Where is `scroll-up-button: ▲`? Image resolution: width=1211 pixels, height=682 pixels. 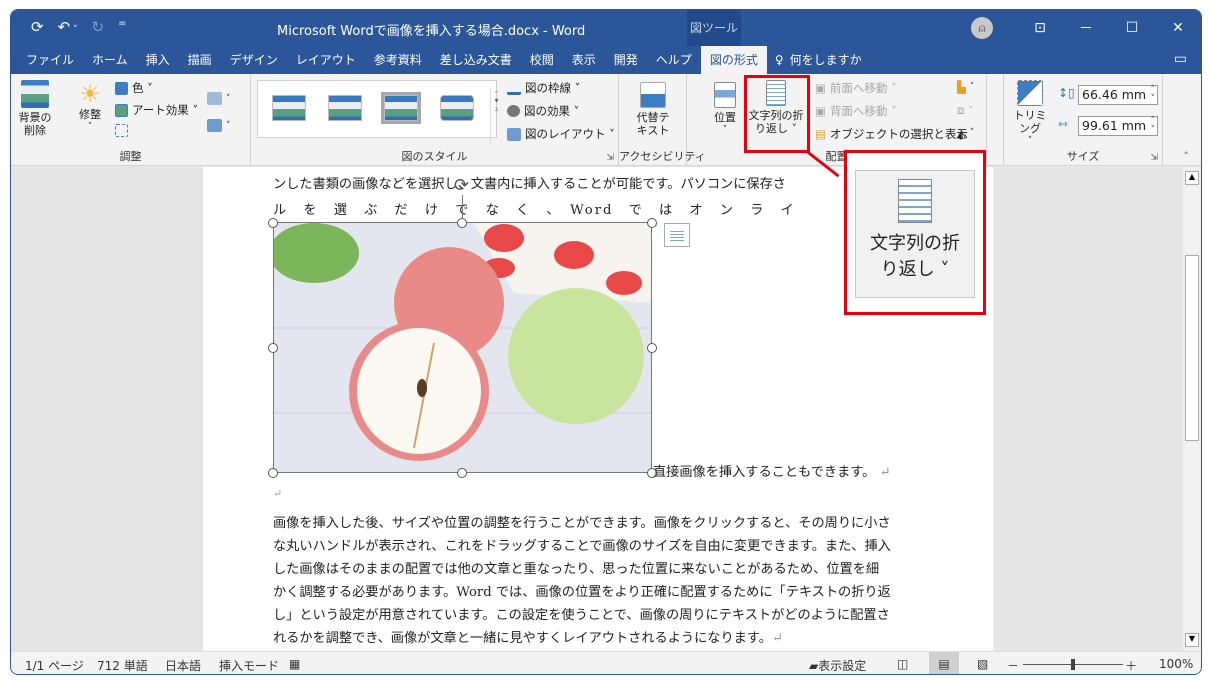 scroll-up-button: ▲ is located at coordinates (1192, 178).